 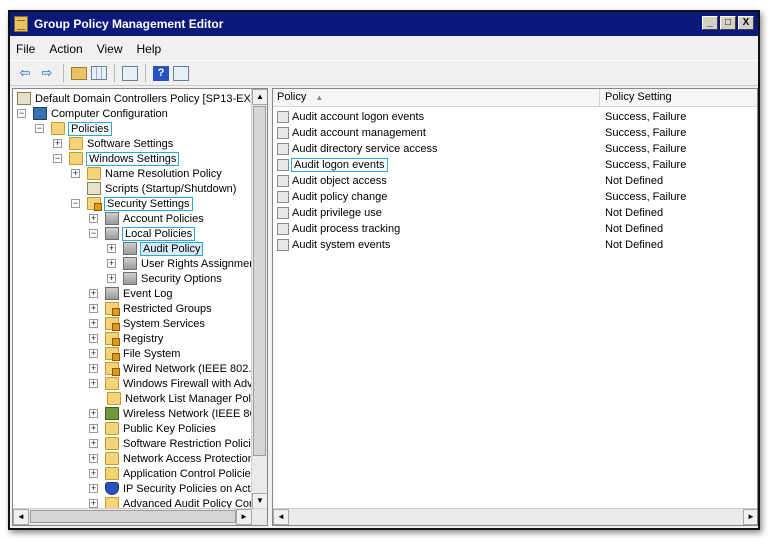 What do you see at coordinates (113, 143) in the screenshot?
I see `tree-software-settings: + Software Settings` at bounding box center [113, 143].